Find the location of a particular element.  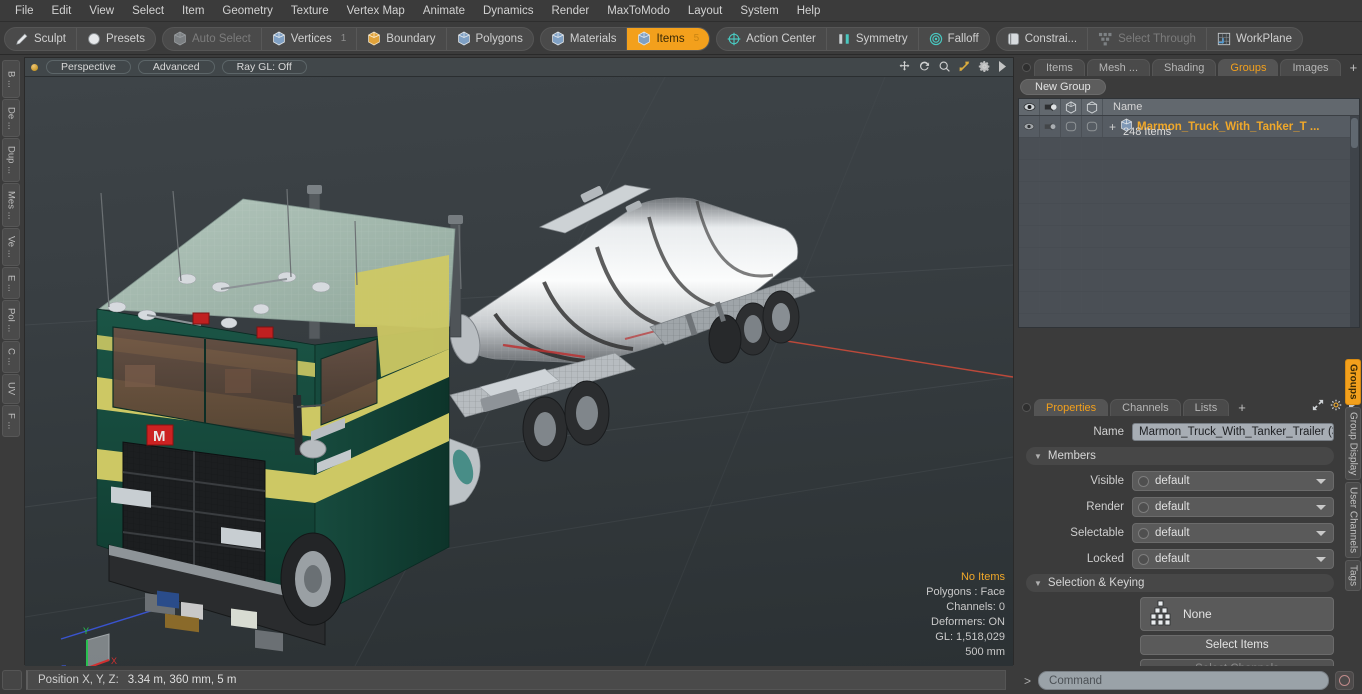

selection-set-field: None is located at coordinates (1237, 614).